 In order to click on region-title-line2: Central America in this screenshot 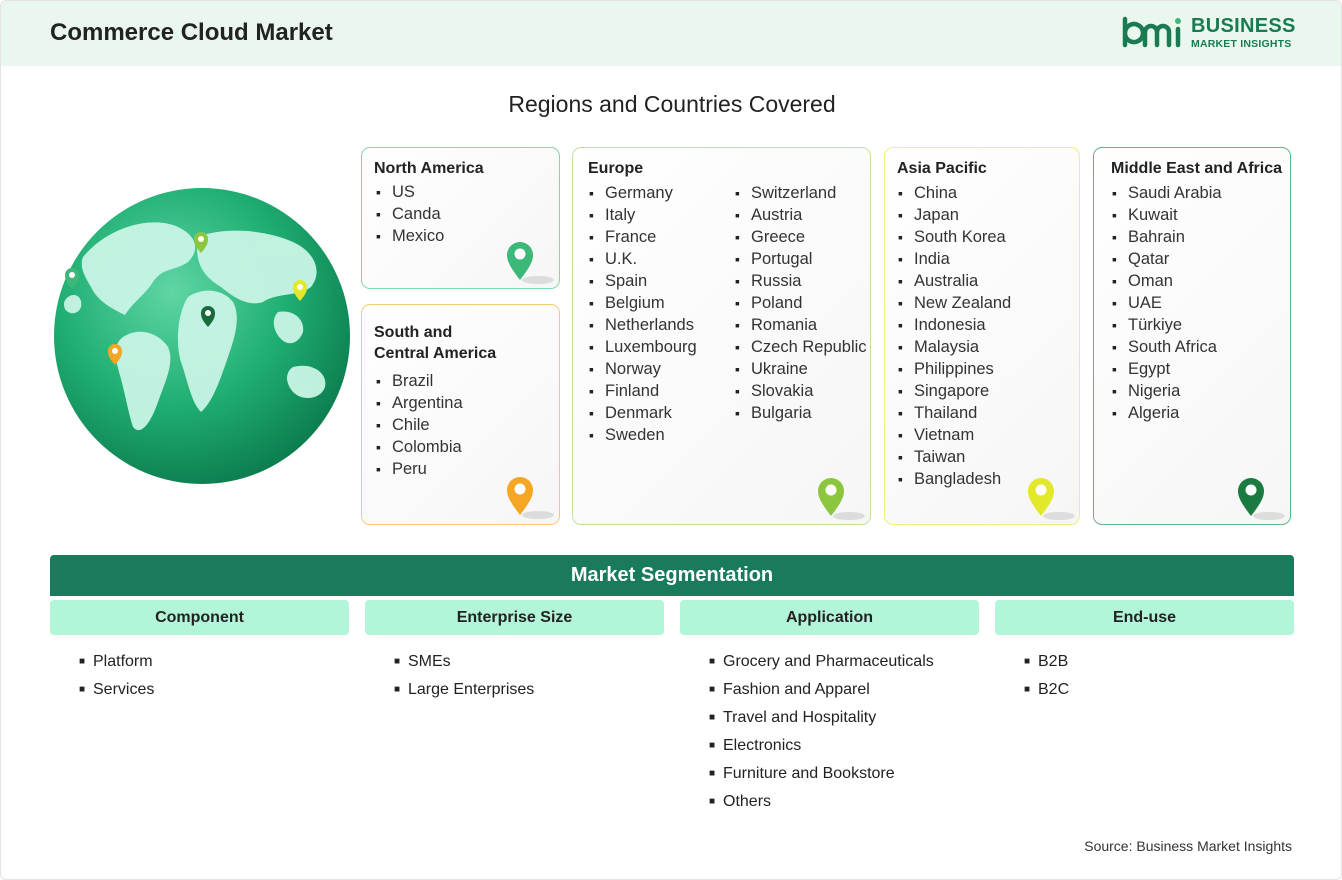, I will do `click(435, 353)`.